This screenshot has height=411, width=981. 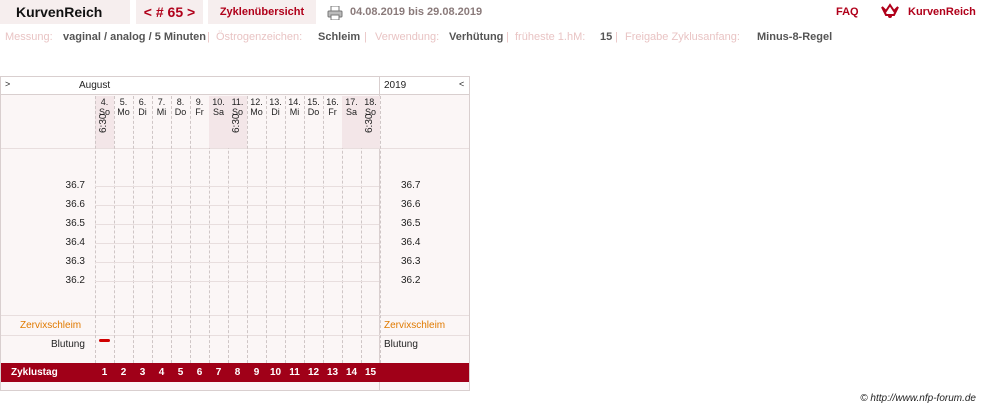 I want to click on credit-text: © http://www.nfp-forum.de, so click(x=888, y=398).